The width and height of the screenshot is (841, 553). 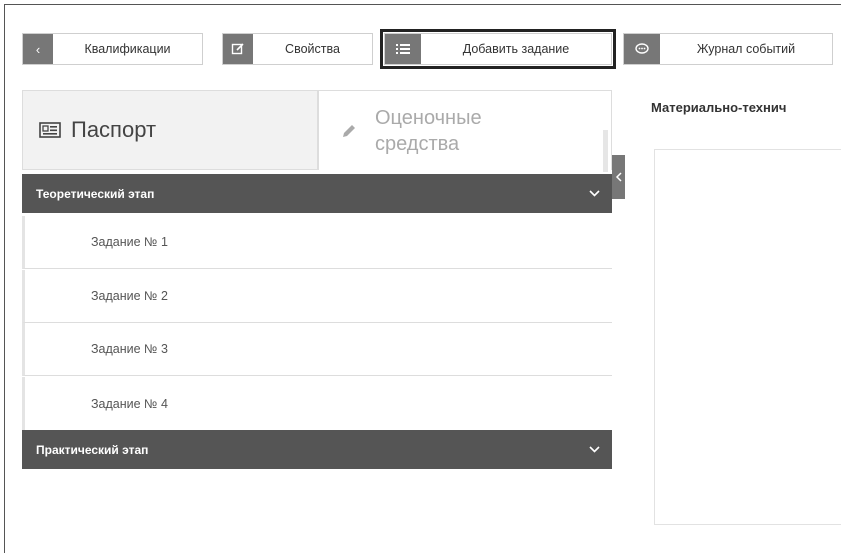 I want to click on list-icon, so click(x=403, y=49).